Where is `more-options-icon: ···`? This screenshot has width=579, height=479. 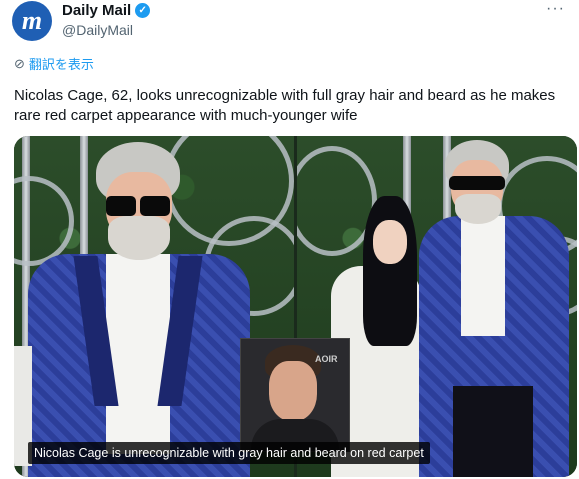
more-options-icon: ··· is located at coordinates (555, 9).